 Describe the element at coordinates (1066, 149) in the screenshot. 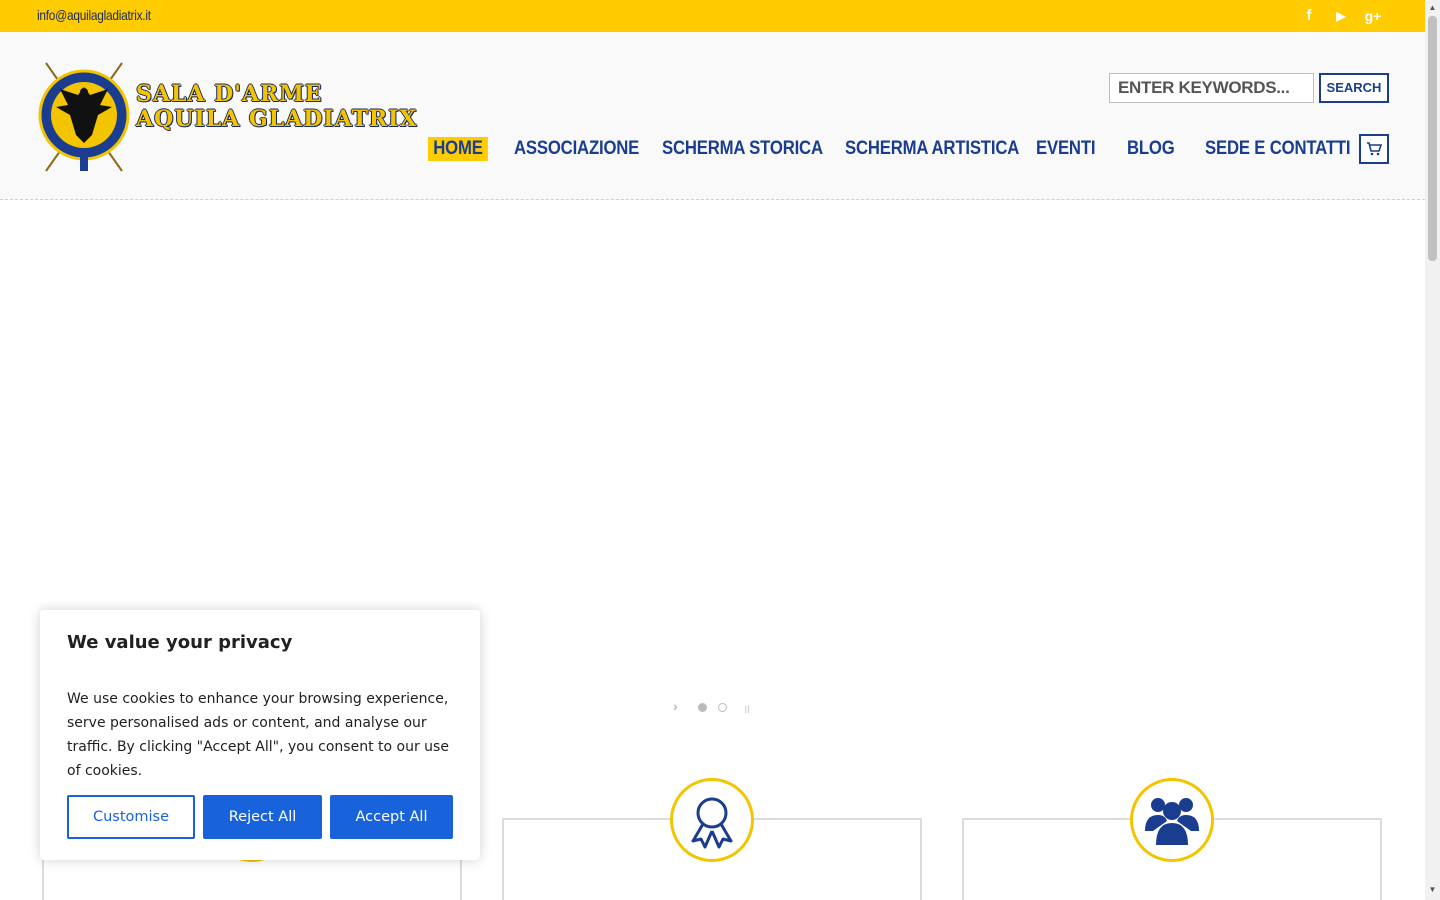

I see `nav-item-eventi: EVENTI` at that location.